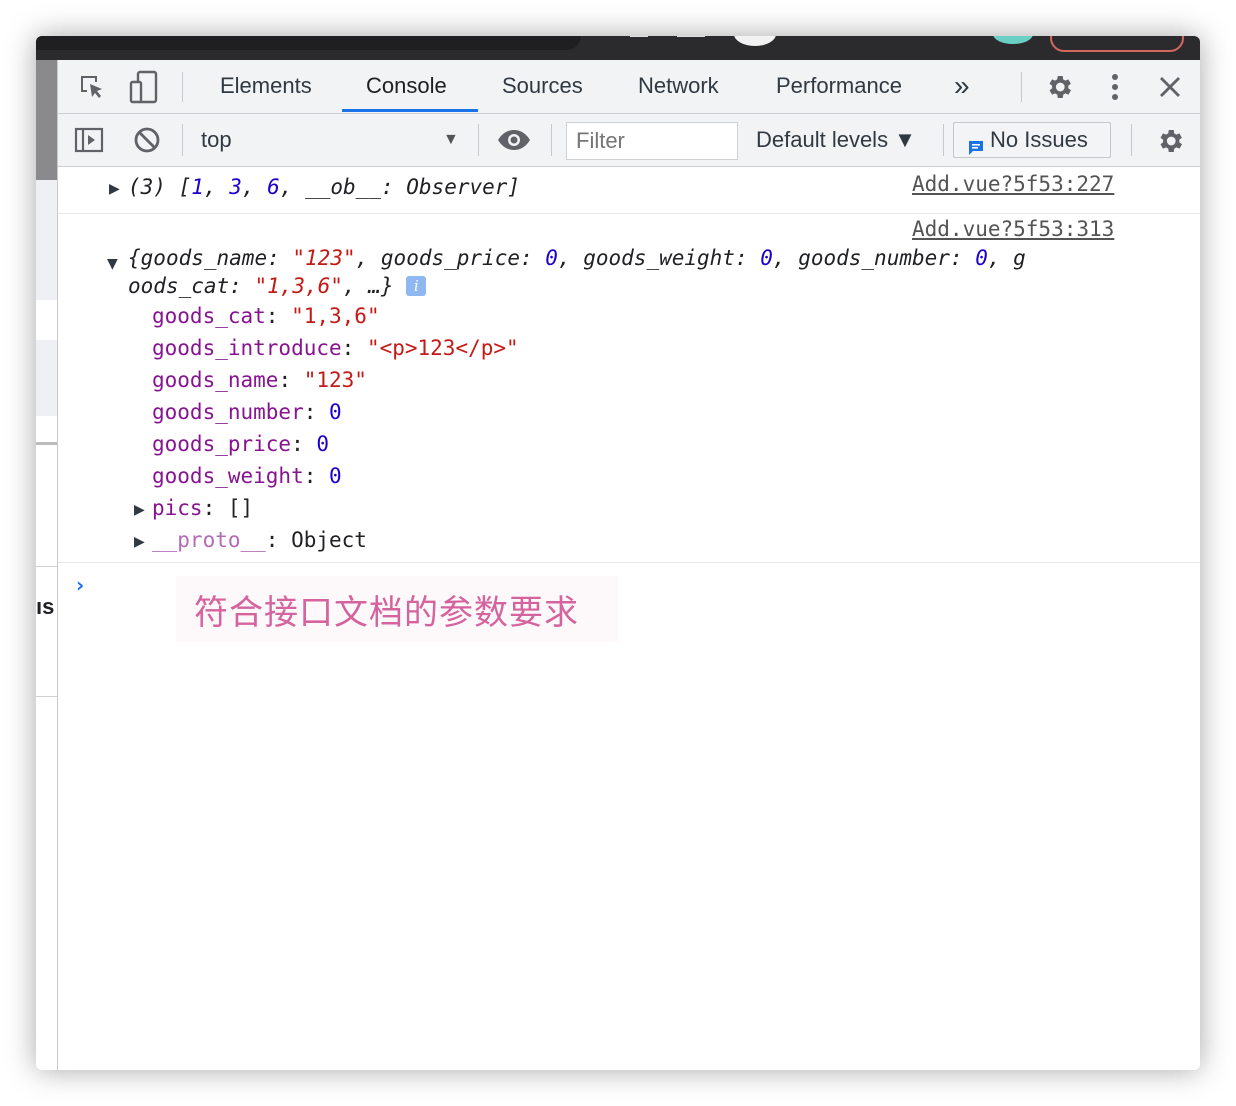 This screenshot has height=1106, width=1236. I want to click on collapse-triangle-icon: ▼, so click(112, 264).